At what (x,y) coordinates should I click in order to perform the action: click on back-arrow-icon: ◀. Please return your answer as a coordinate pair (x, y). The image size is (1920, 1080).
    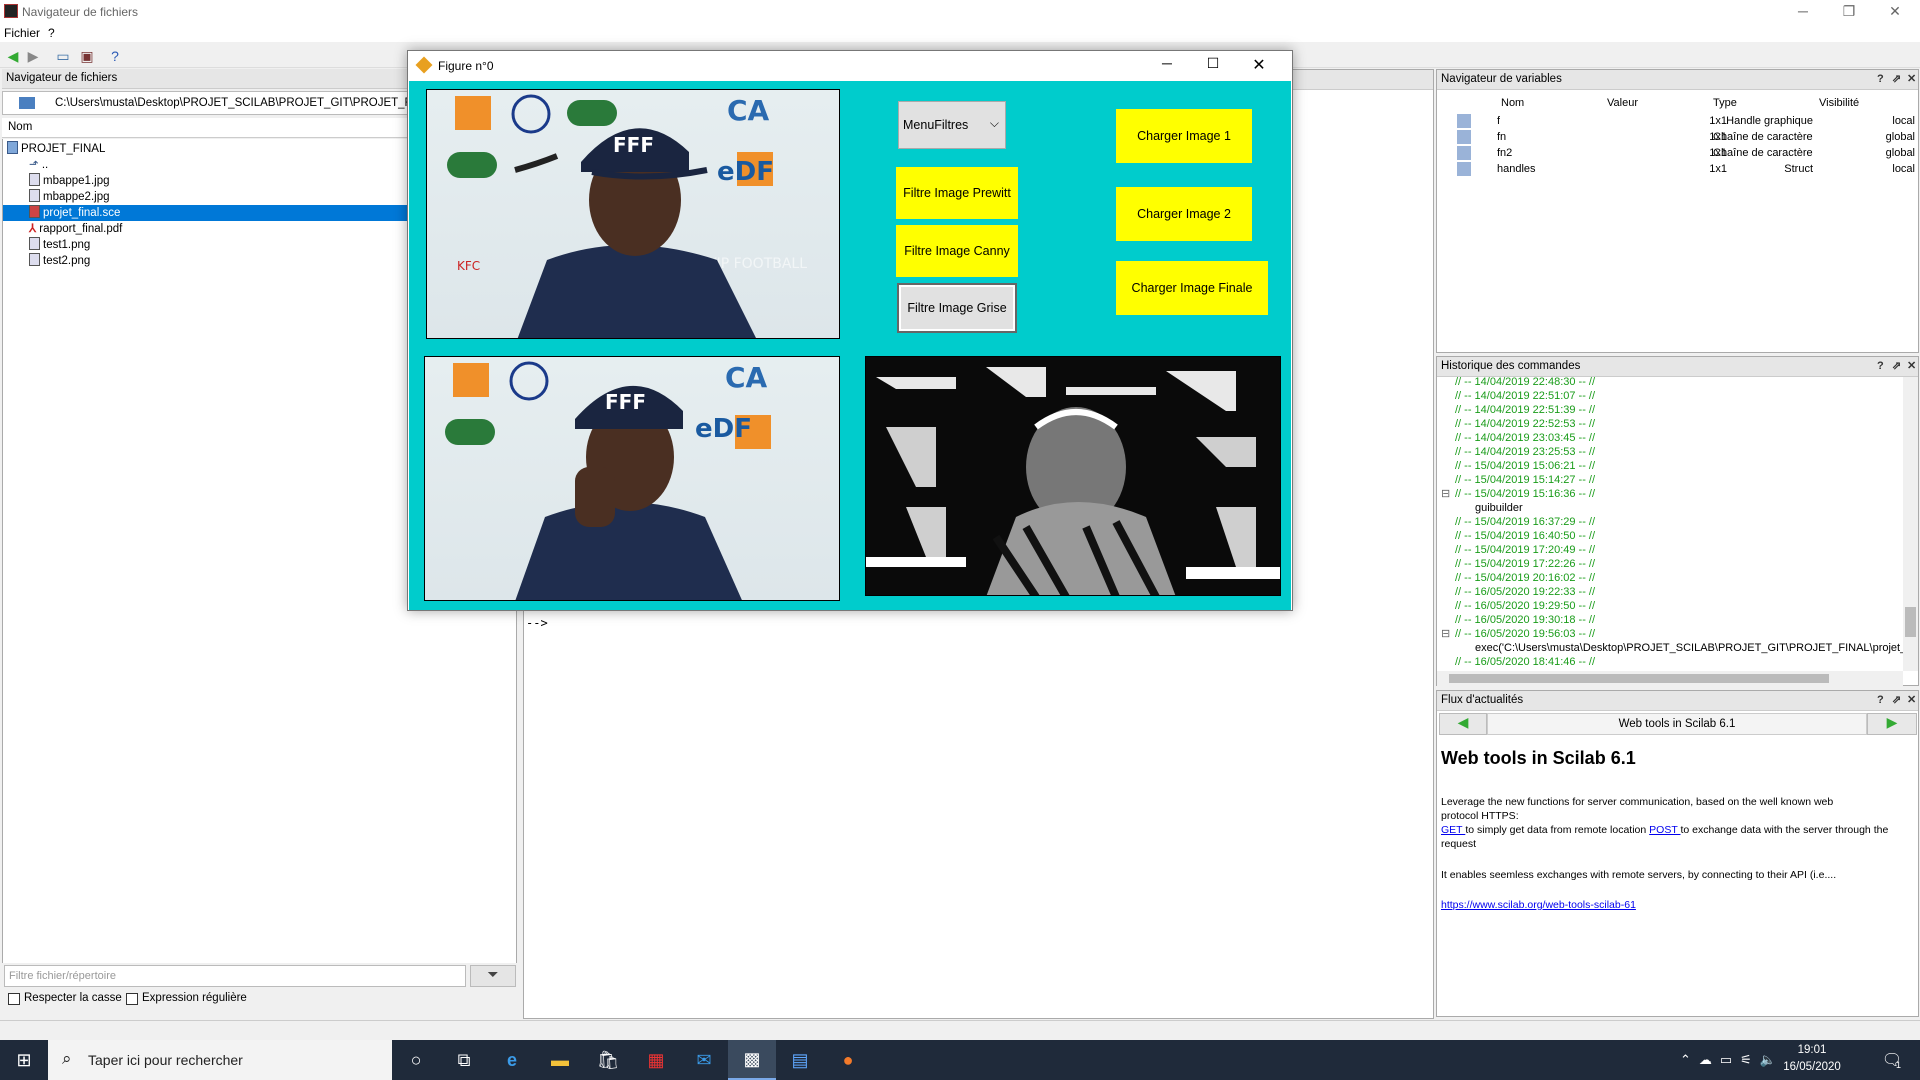
    Looking at the image, I should click on (13, 56).